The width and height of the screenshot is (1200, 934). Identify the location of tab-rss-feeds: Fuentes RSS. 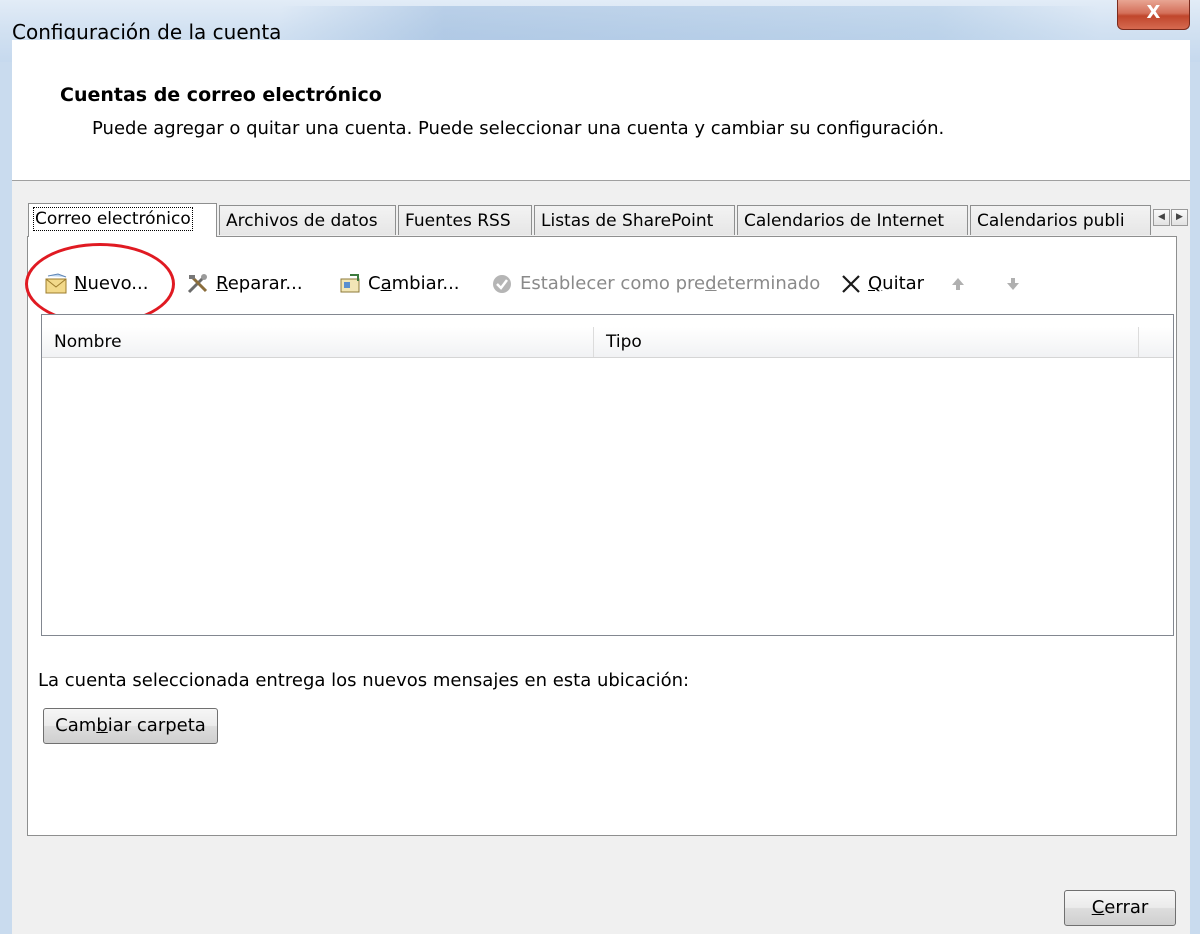
(465, 220).